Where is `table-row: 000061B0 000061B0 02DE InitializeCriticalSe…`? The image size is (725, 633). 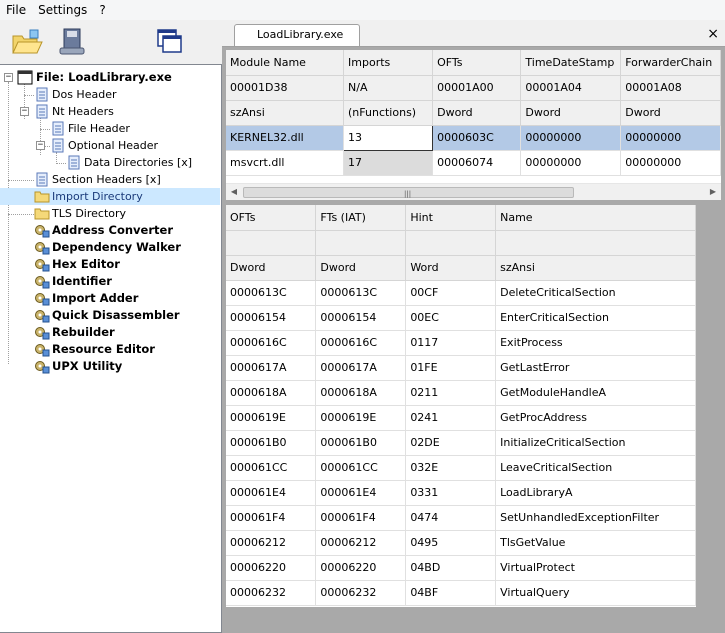
table-row: 000061B0 000061B0 02DE InitializeCriticalSe… is located at coordinates (461, 443).